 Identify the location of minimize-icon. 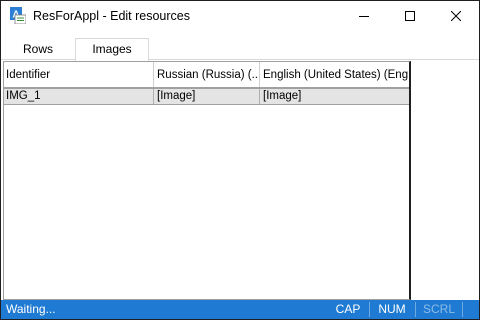
(364, 16).